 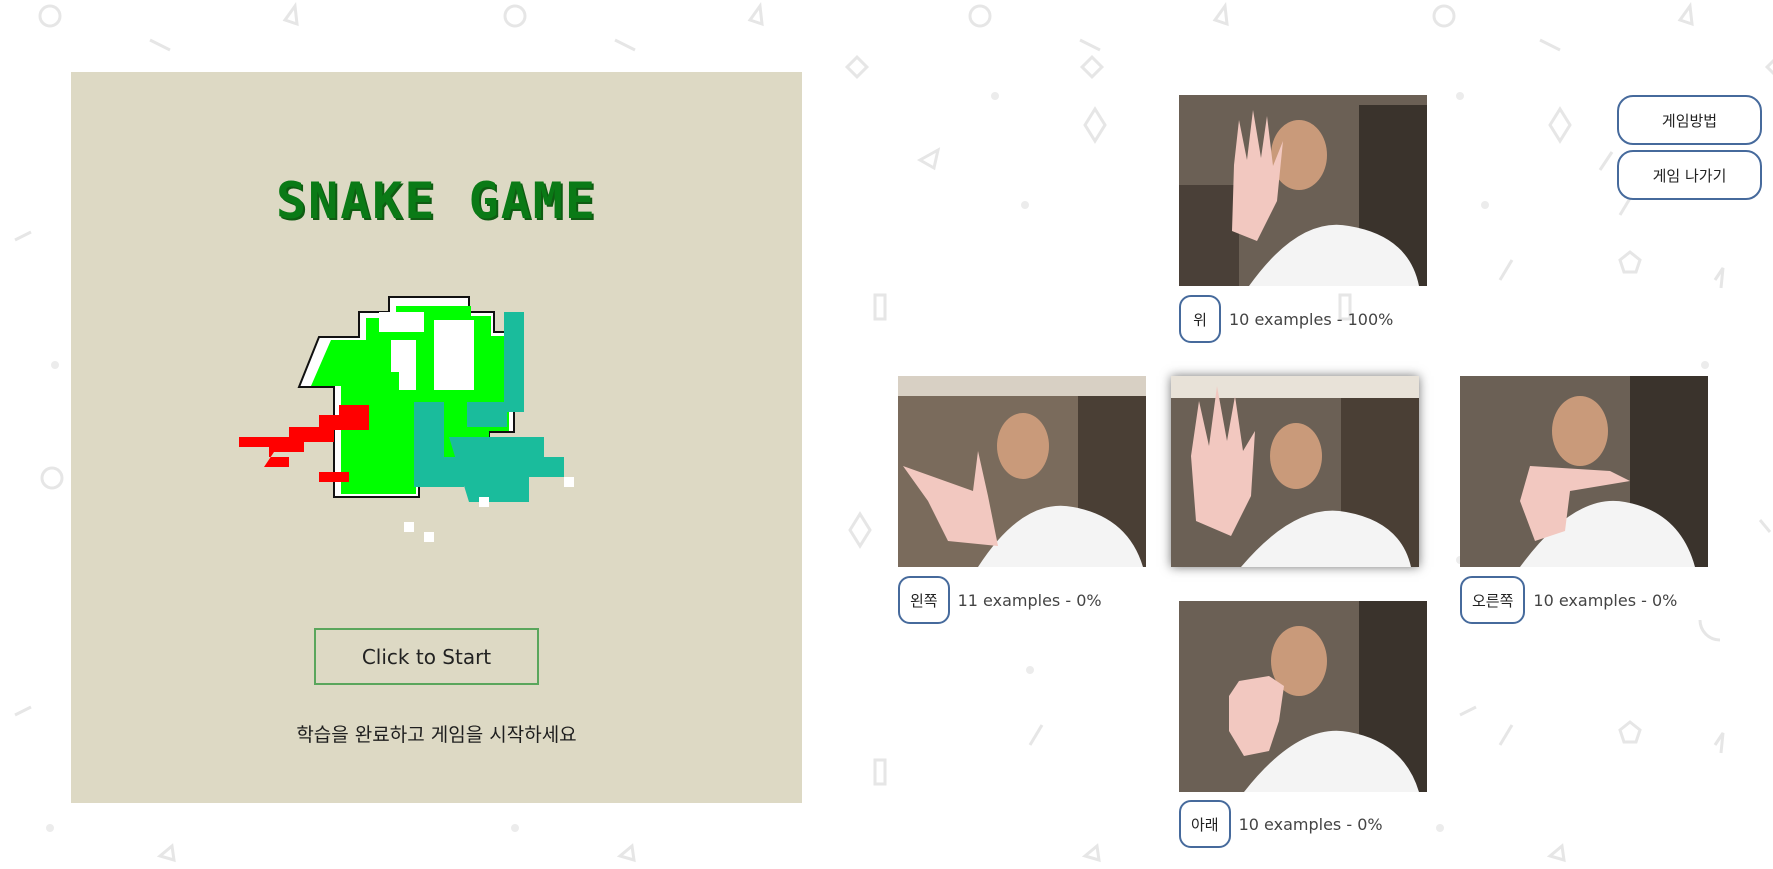 I want to click on class-row-up: 위 10 examples - 100%, so click(x=1286, y=319).